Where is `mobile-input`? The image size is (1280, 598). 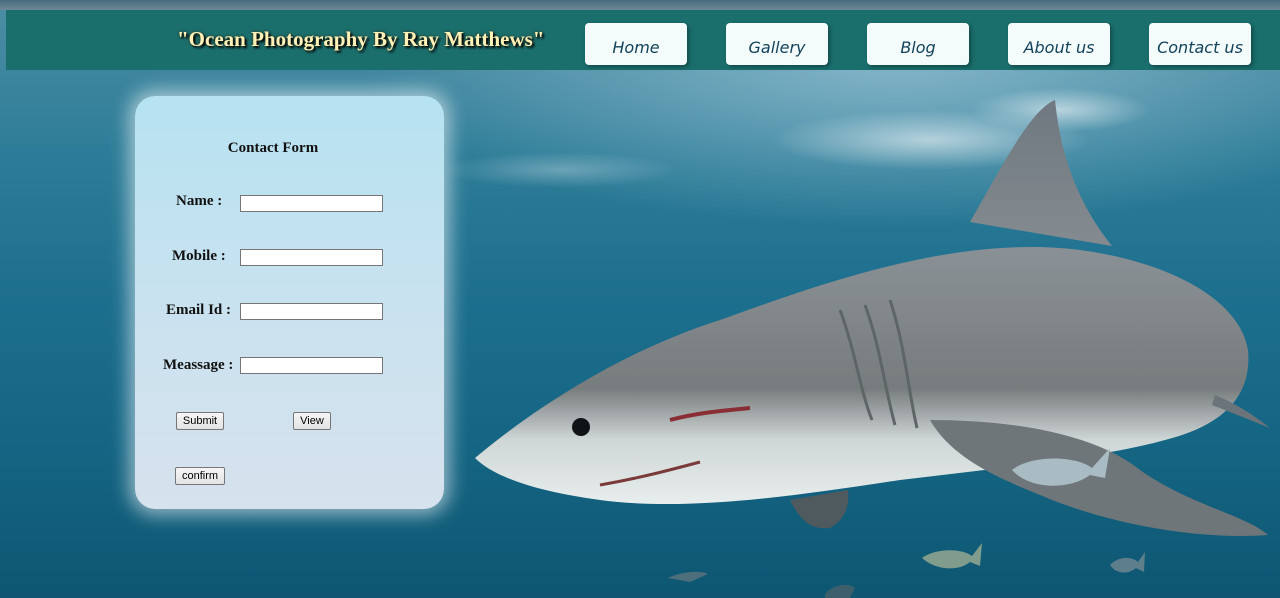 mobile-input is located at coordinates (311, 257).